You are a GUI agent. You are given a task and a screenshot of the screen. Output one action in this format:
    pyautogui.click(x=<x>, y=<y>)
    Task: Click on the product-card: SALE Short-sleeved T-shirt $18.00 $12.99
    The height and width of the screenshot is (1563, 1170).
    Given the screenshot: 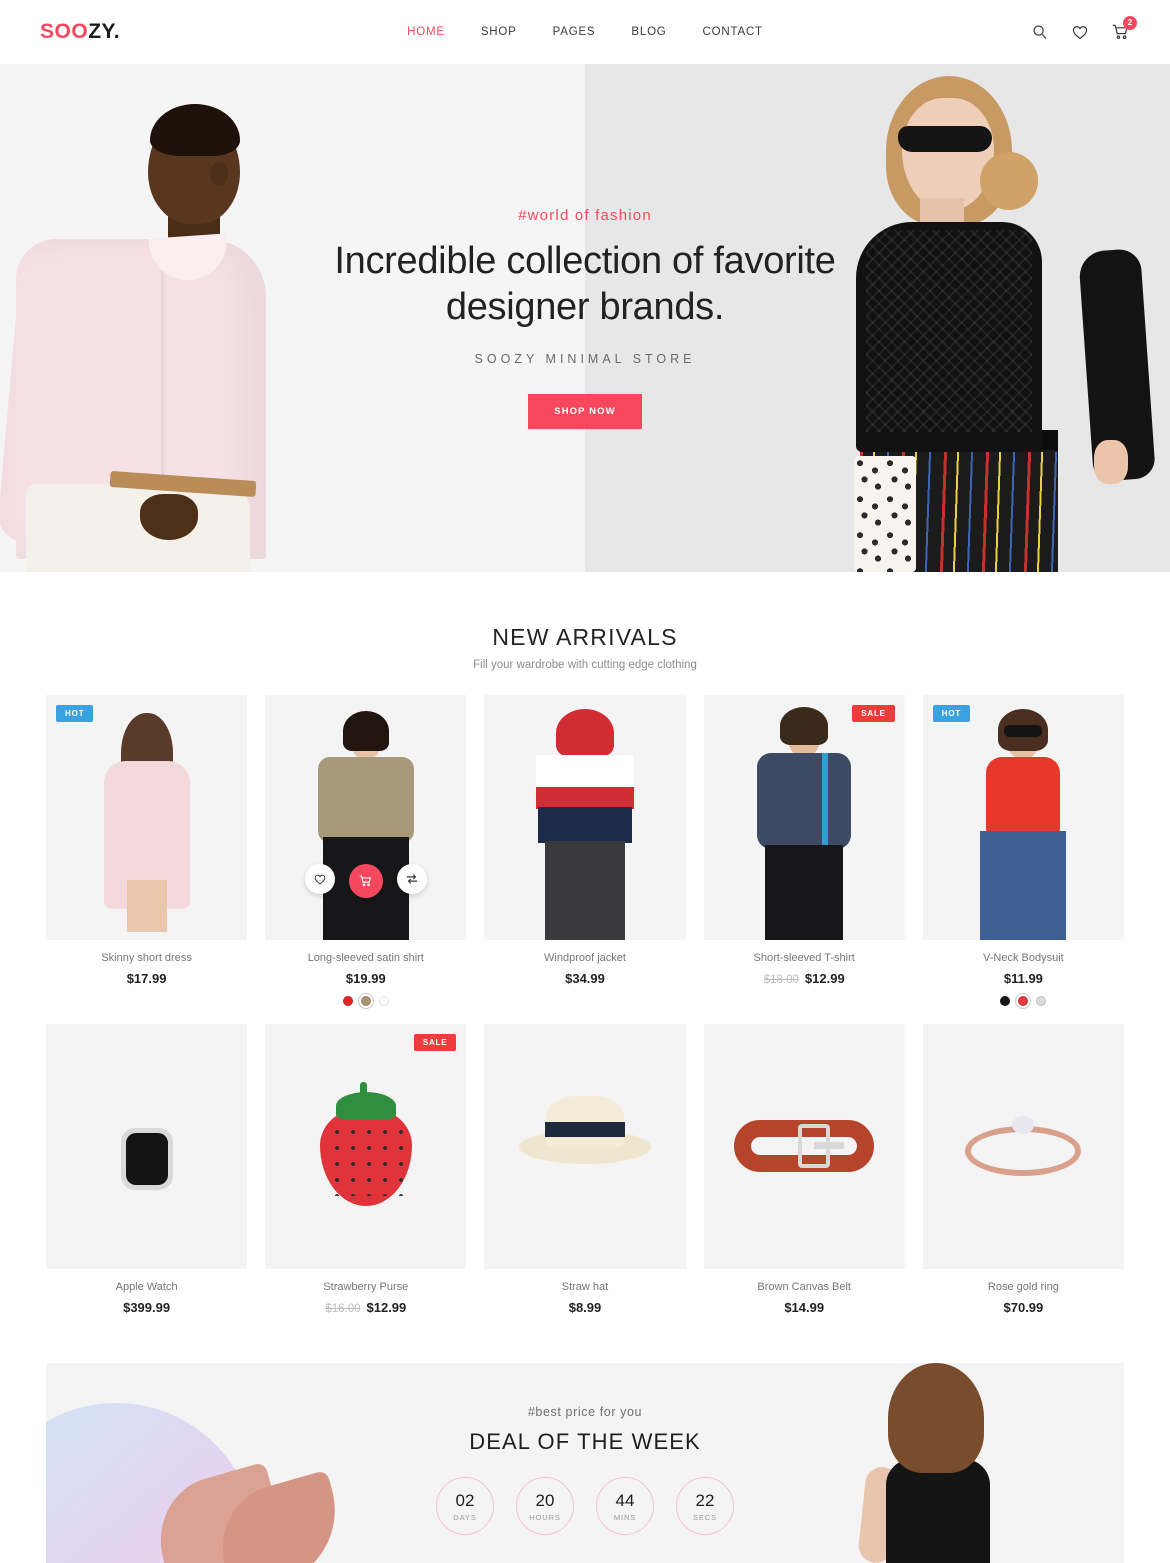 What is the action you would take?
    pyautogui.click(x=804, y=850)
    